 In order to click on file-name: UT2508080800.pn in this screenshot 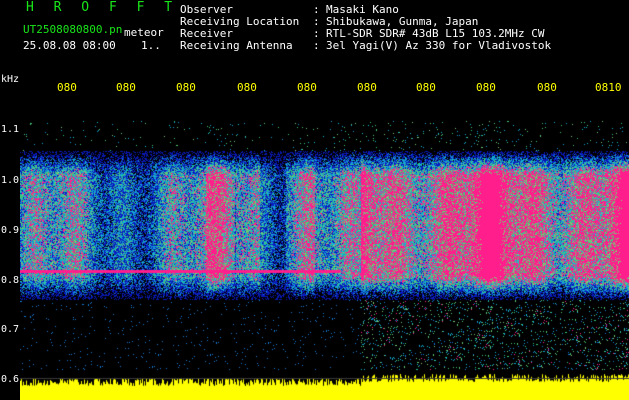, I will do `click(73, 29)`.